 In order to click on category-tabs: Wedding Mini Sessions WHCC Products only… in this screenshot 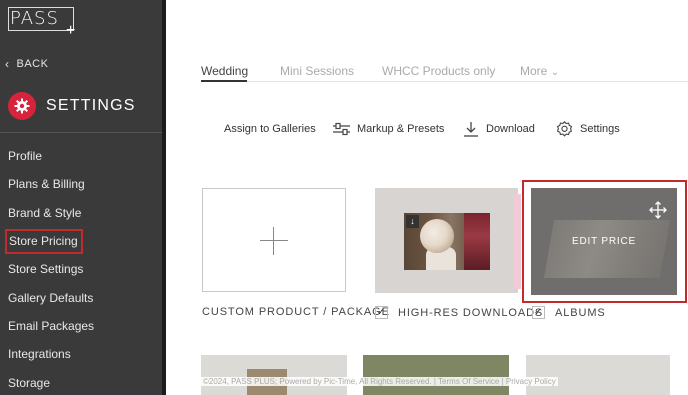, I will do `click(444, 72)`.